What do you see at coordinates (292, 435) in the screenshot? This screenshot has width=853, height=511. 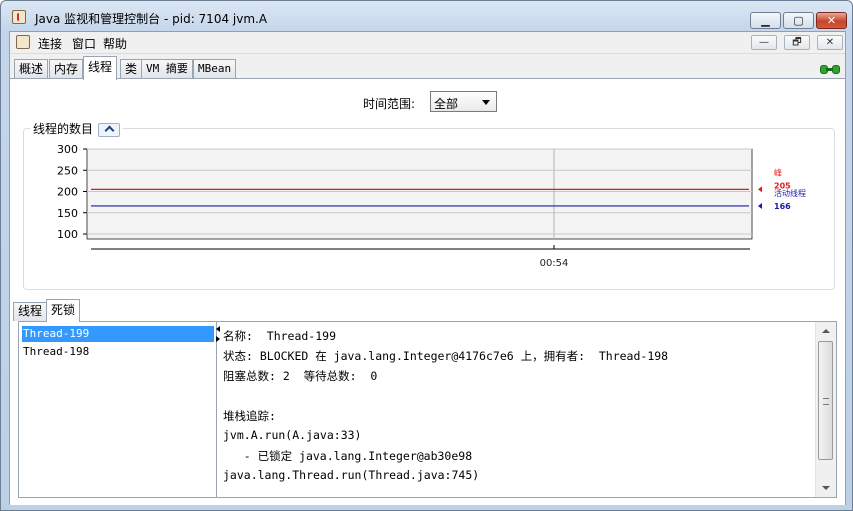 I see `detail-line: jvm.A.run(A.java:33)` at bounding box center [292, 435].